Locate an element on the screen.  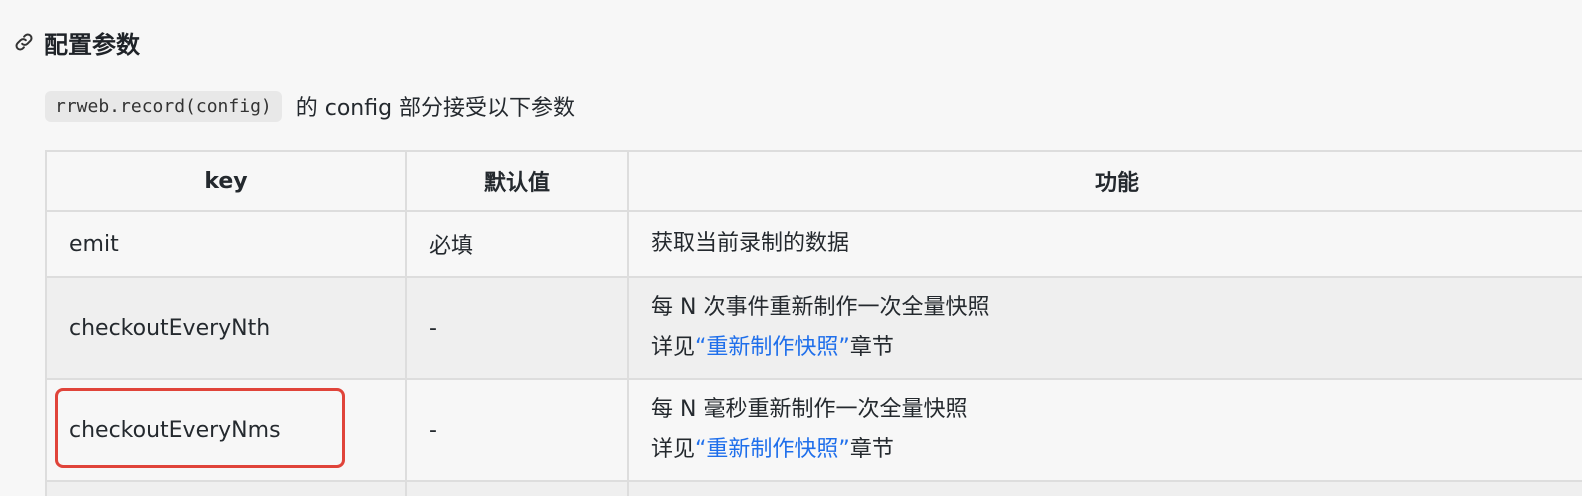
desc-line: 每 N 次事件重新制作一次全量快照 is located at coordinates (820, 307).